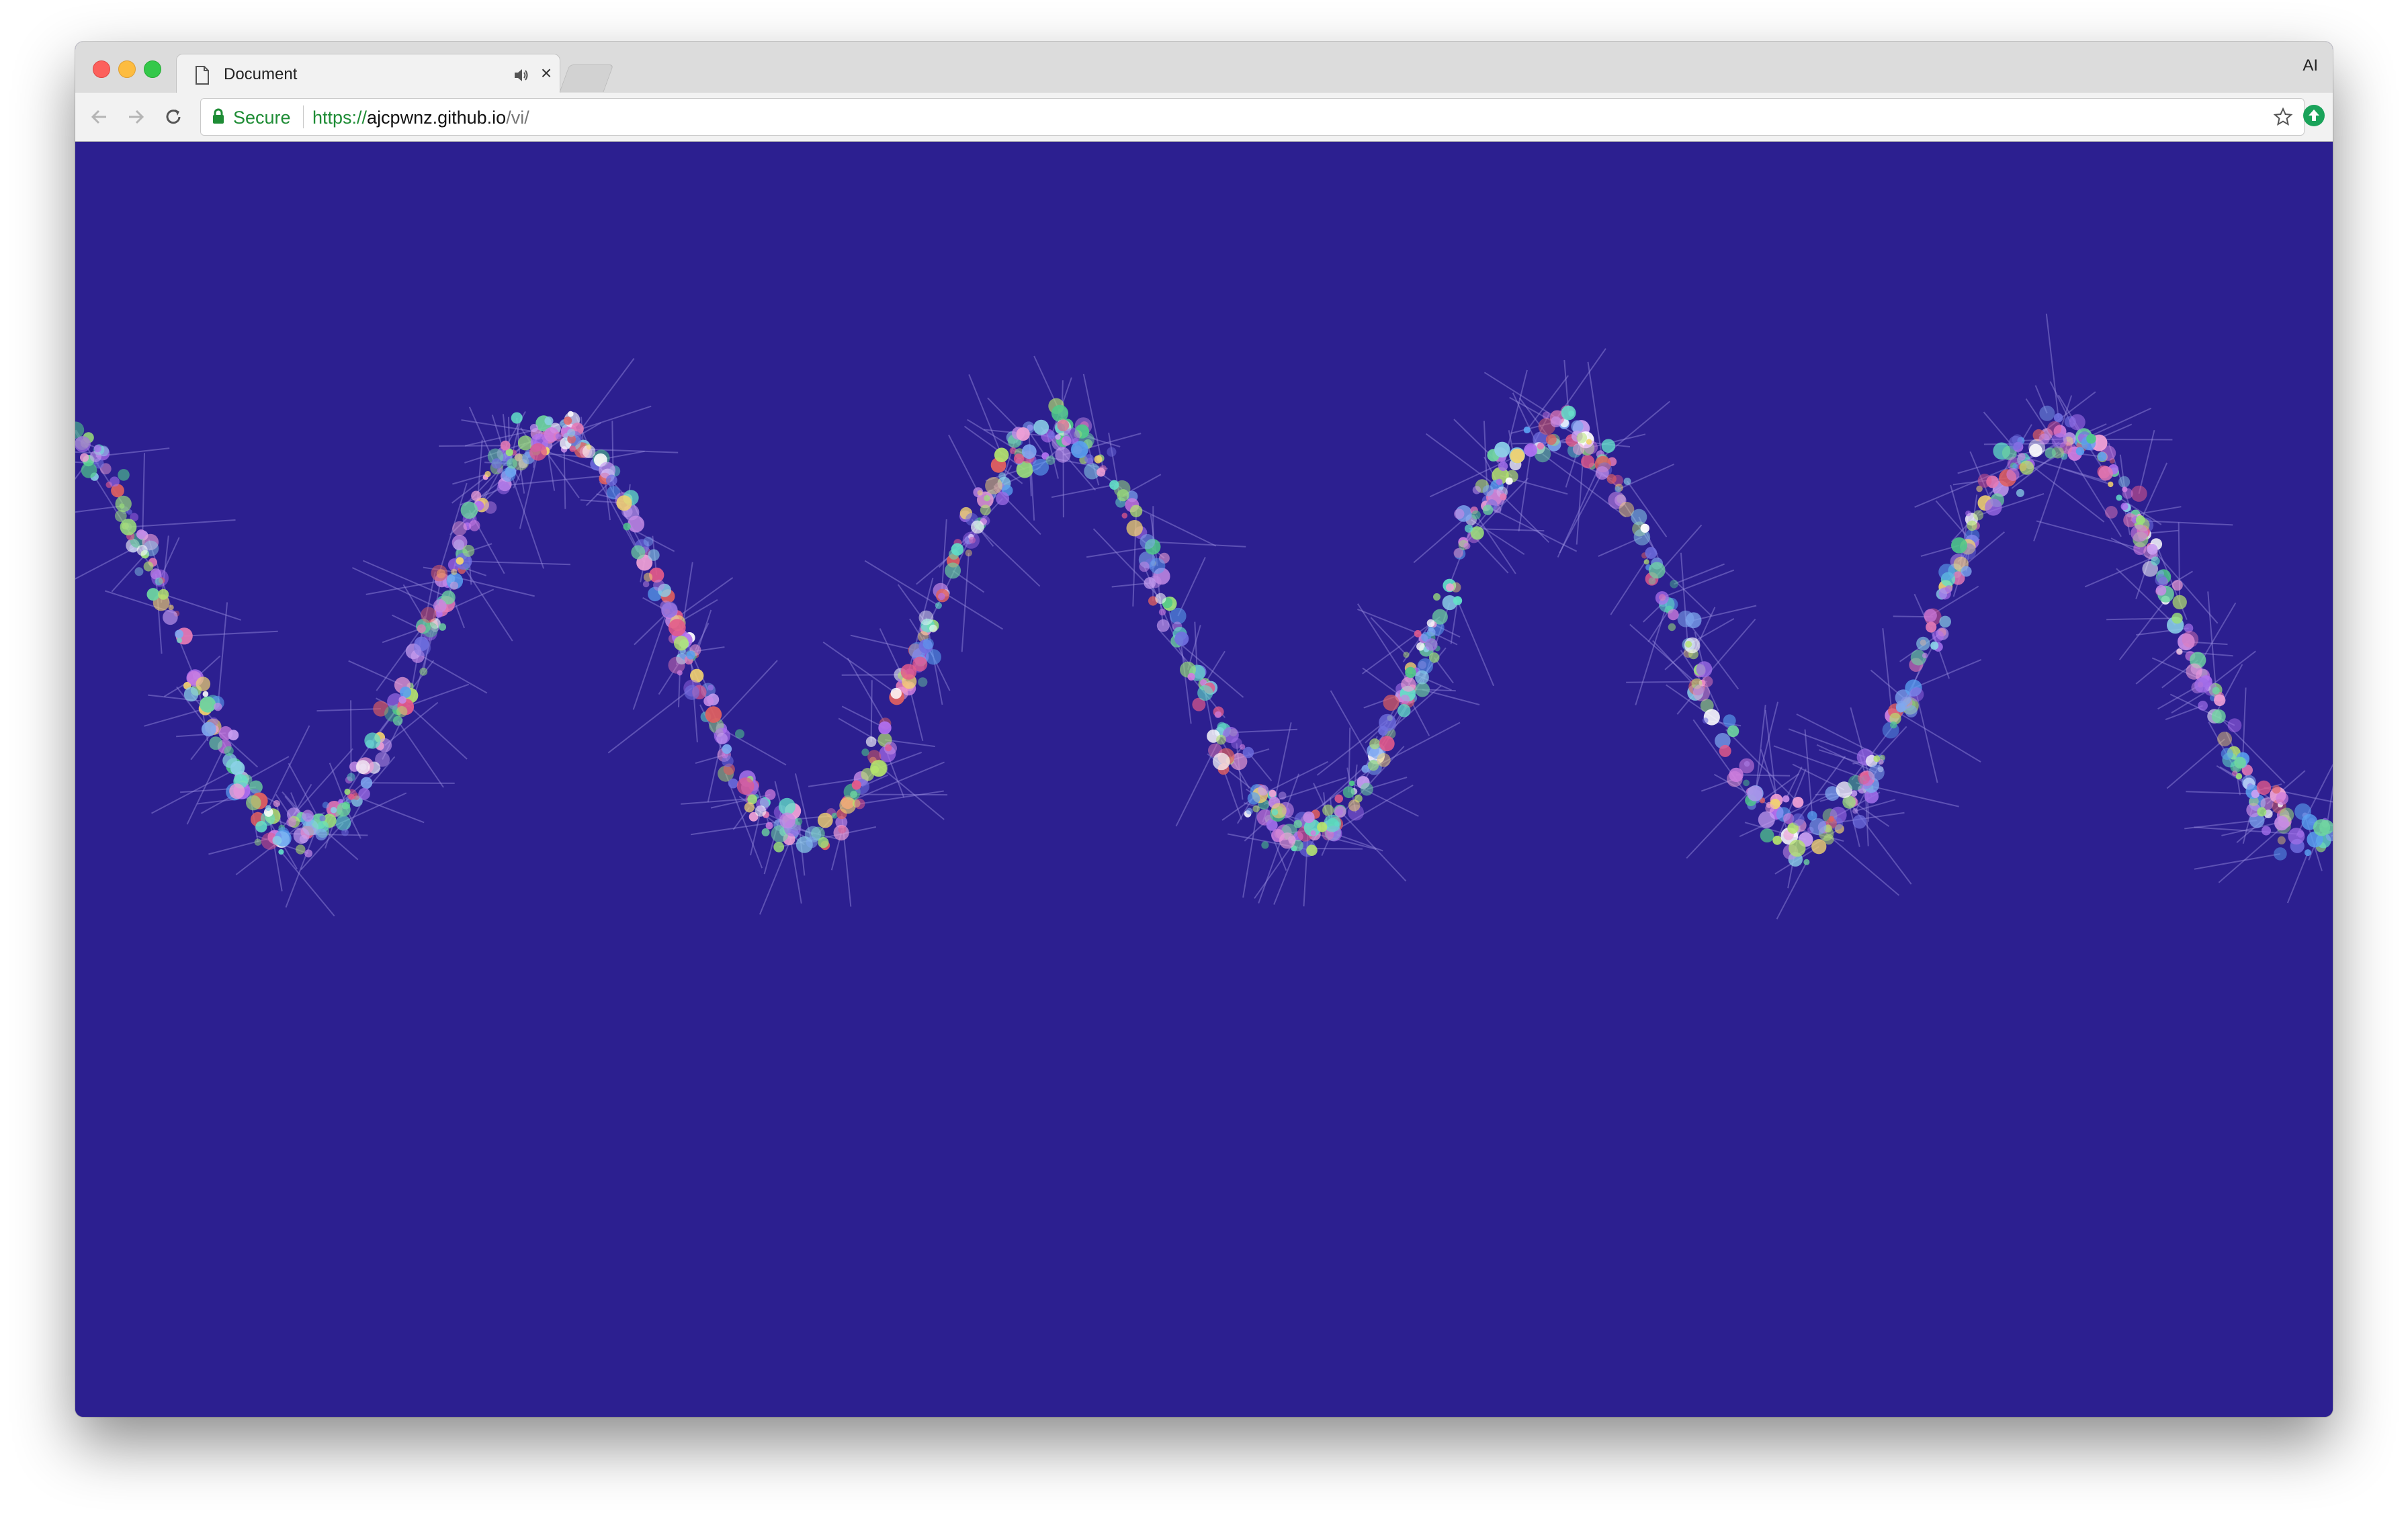 The image size is (2408, 1525). I want to click on window-close-button, so click(101, 69).